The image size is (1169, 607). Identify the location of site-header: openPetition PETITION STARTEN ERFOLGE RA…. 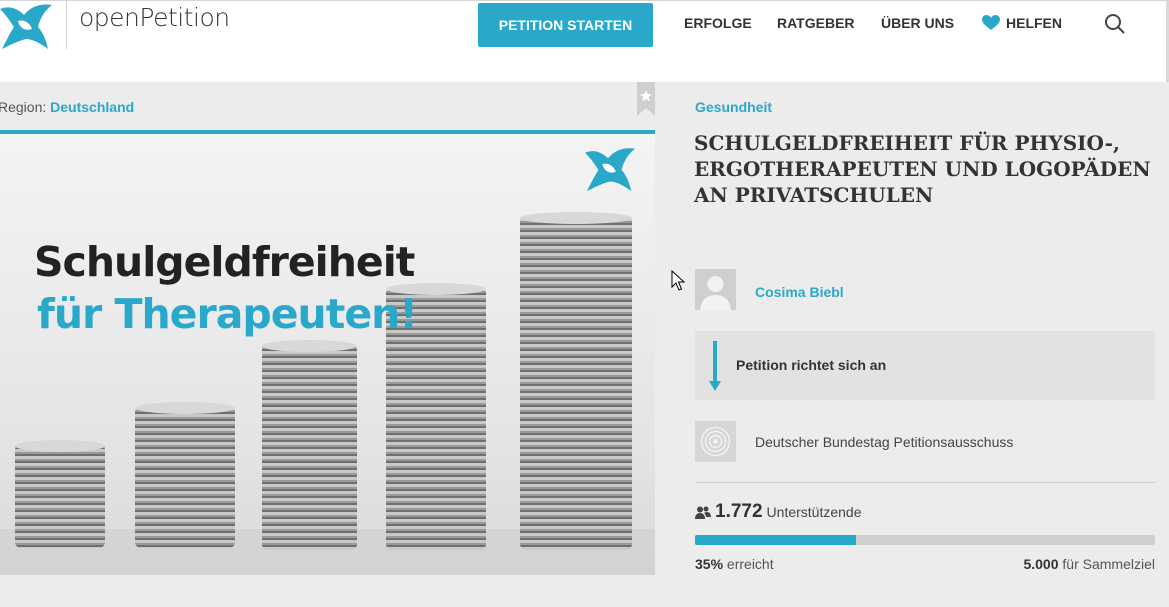
(584, 41).